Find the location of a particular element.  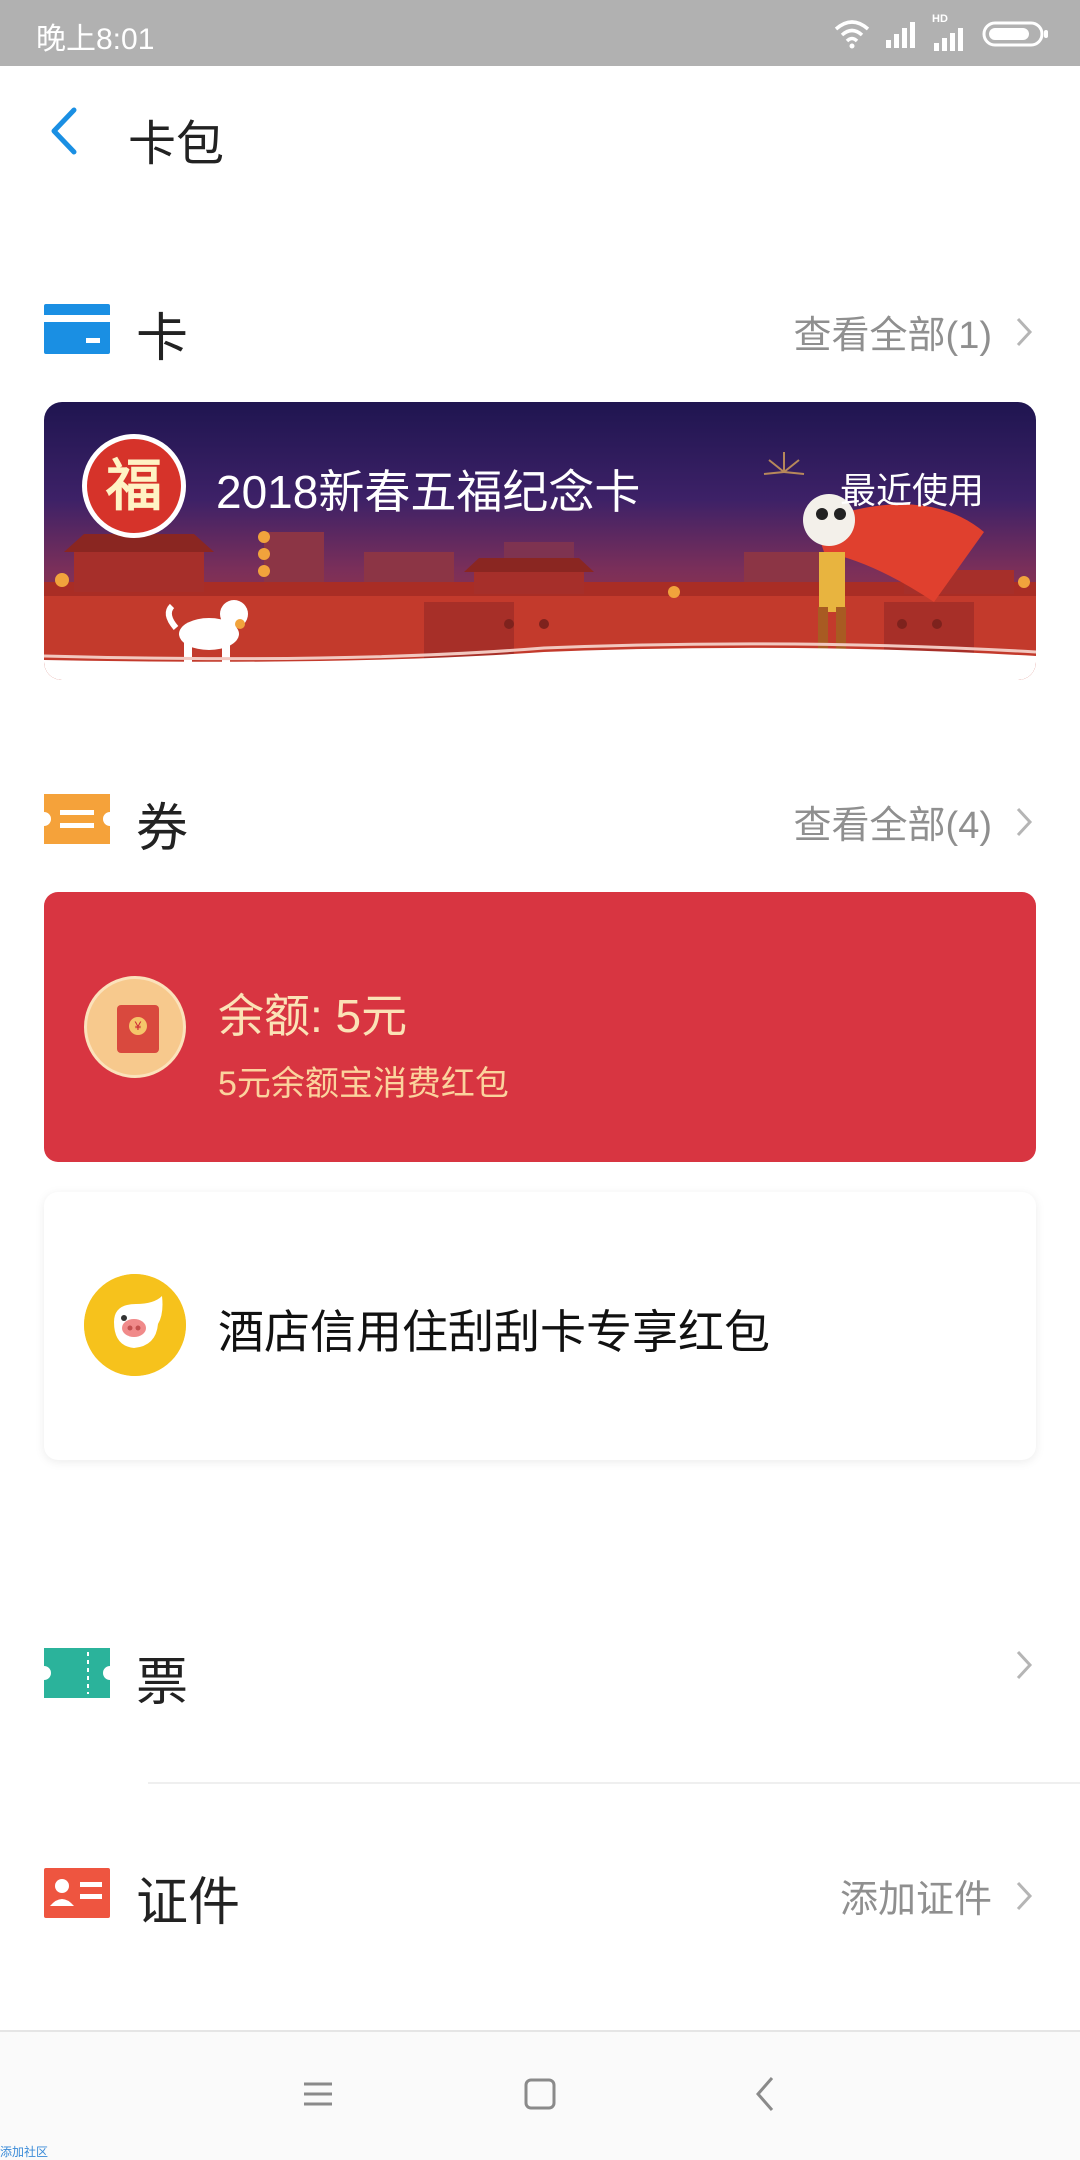

back-arrow-icon is located at coordinates (64, 131).